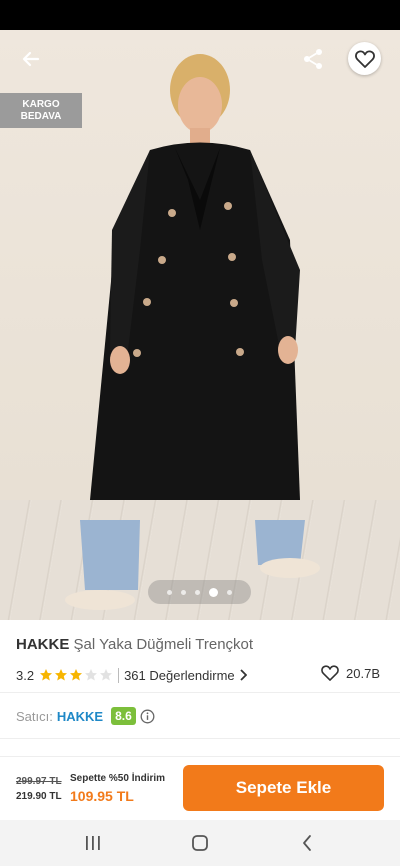 The height and width of the screenshot is (866, 400). What do you see at coordinates (200, 15) in the screenshot?
I see `status-bar` at bounding box center [200, 15].